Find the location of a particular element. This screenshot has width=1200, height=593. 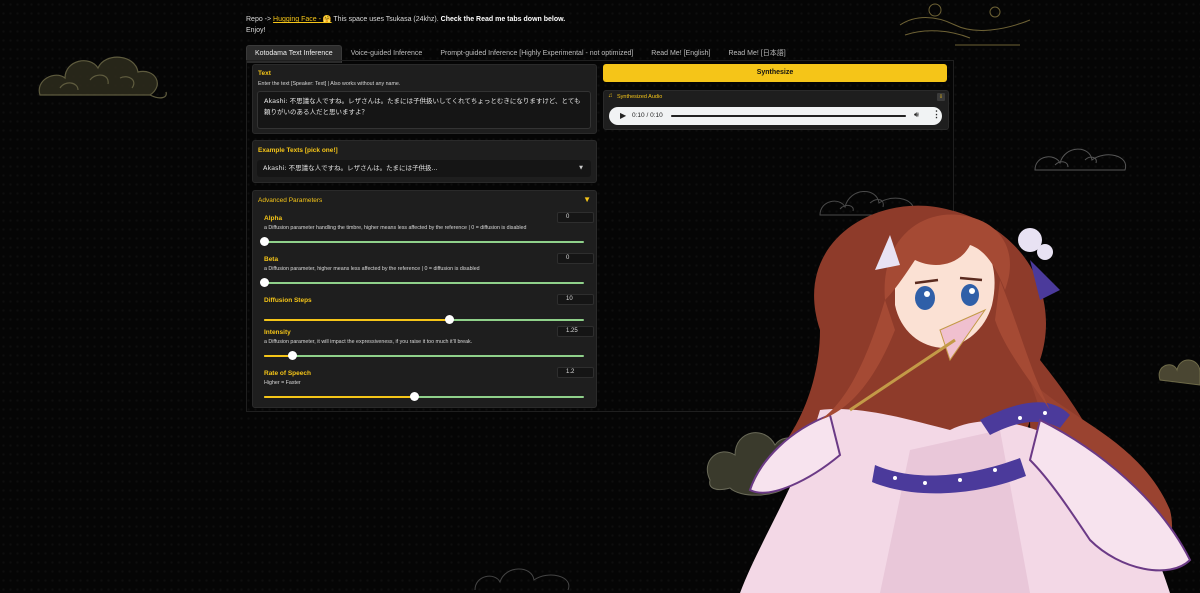

intro-readme-note: Check the Read me tabs down below. is located at coordinates (503, 19).